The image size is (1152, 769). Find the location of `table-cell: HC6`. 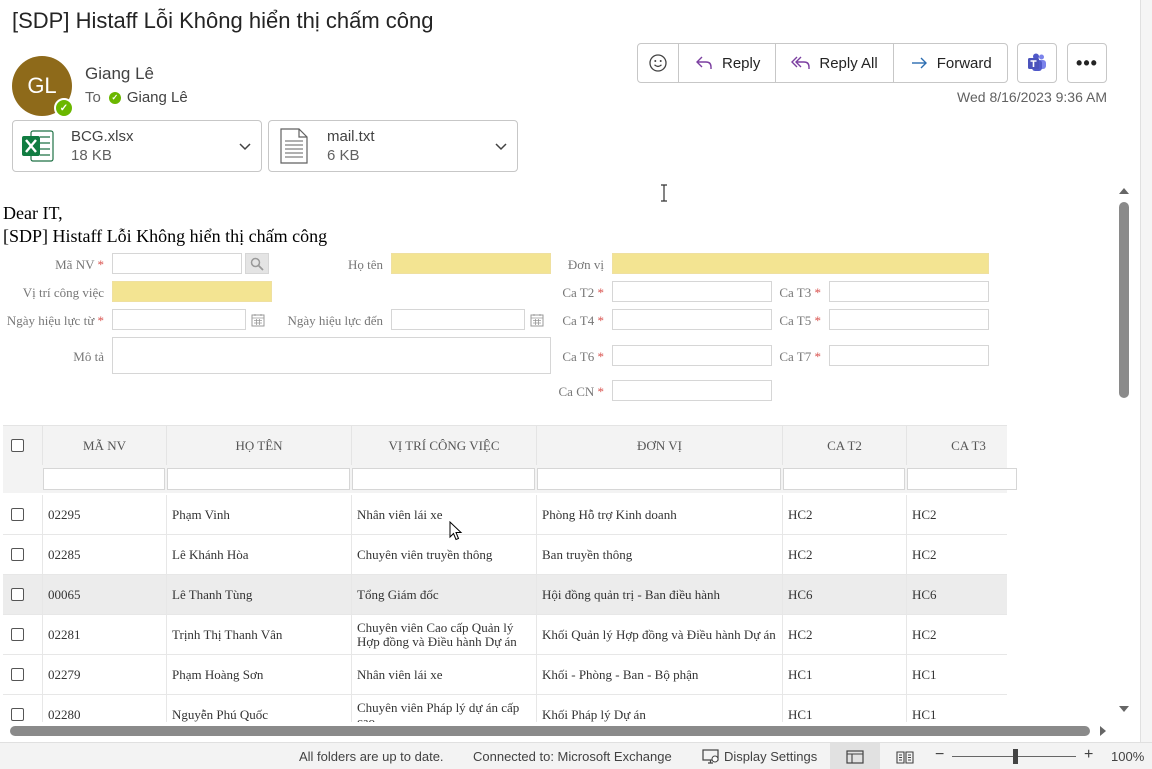

table-cell: HC6 is located at coordinates (968, 595).